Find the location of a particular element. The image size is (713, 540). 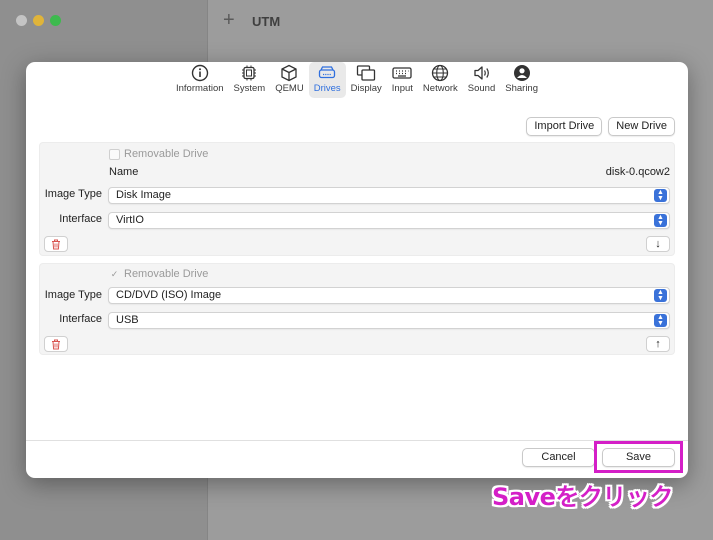

tab-label: Drives is located at coordinates (327, 88).